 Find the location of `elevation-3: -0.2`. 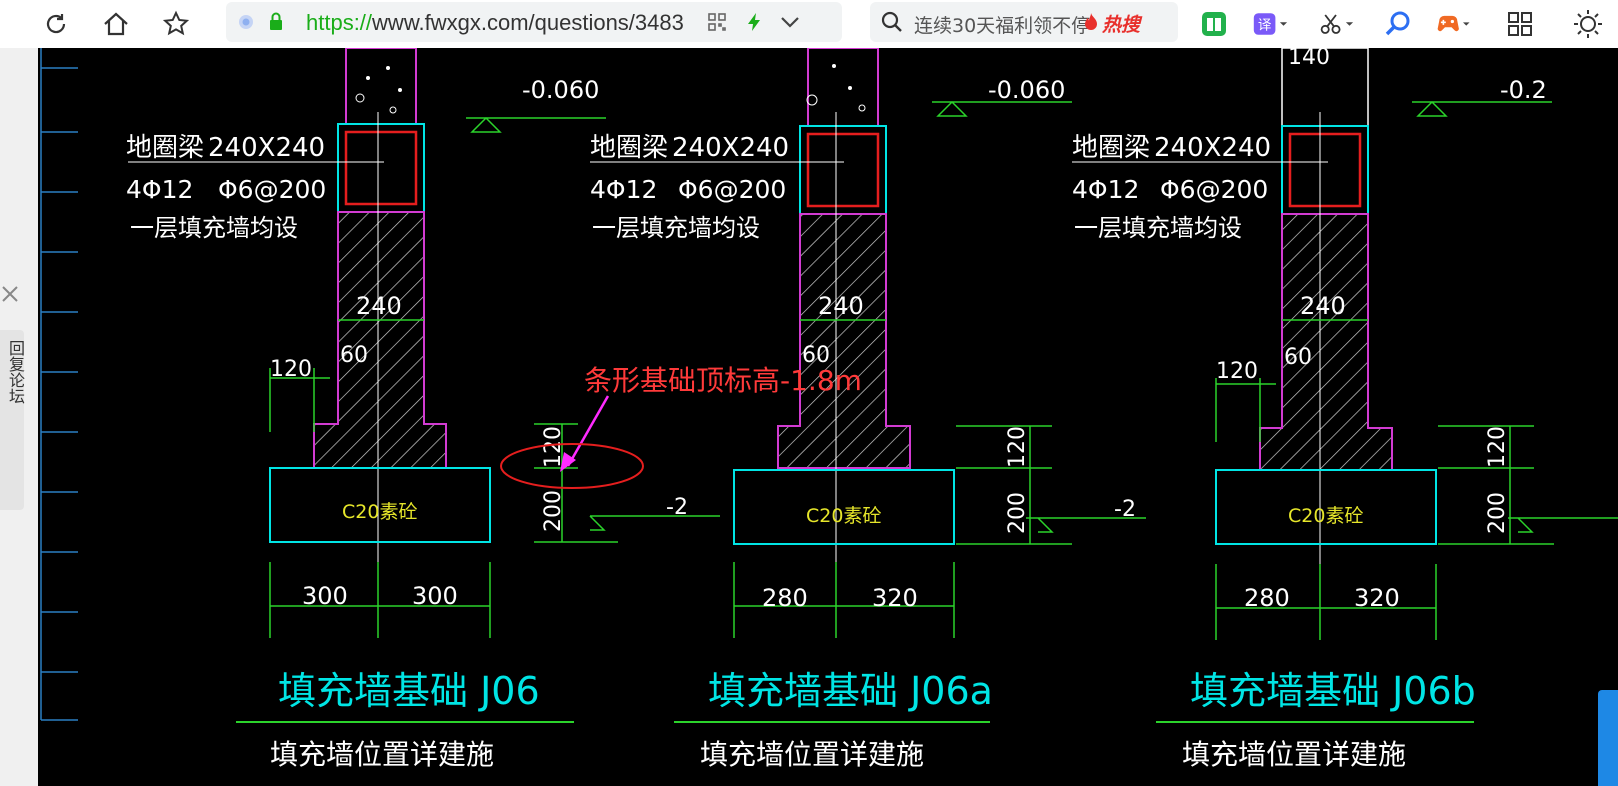

elevation-3: -0.2 is located at coordinates (1523, 90).